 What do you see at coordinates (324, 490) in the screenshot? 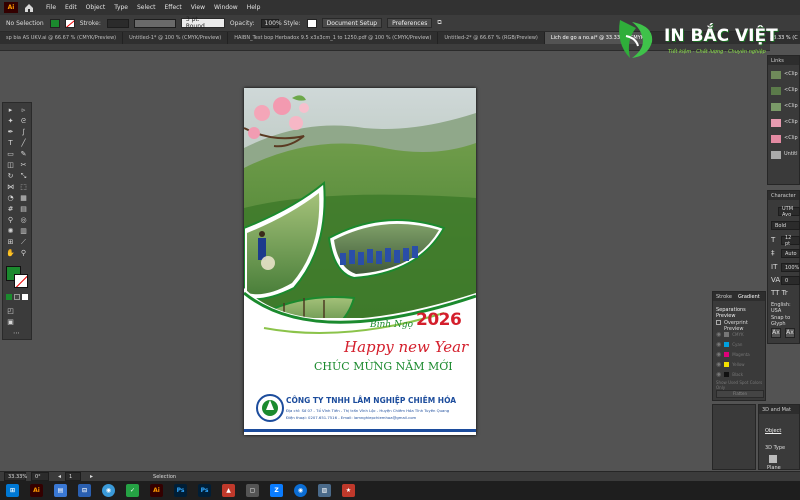
I see `photos-icon: ▨` at bounding box center [324, 490].